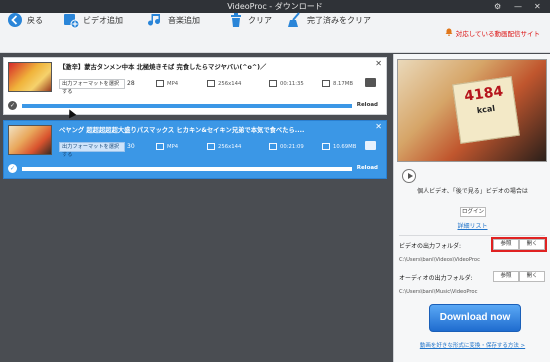 This screenshot has height=362, width=550. What do you see at coordinates (163, 67) in the screenshot?
I see `video-title: 【激辛】蒙古タンメン中本 北極焼きそば 完食したらマジヤバい(^o^)／` at bounding box center [163, 67].